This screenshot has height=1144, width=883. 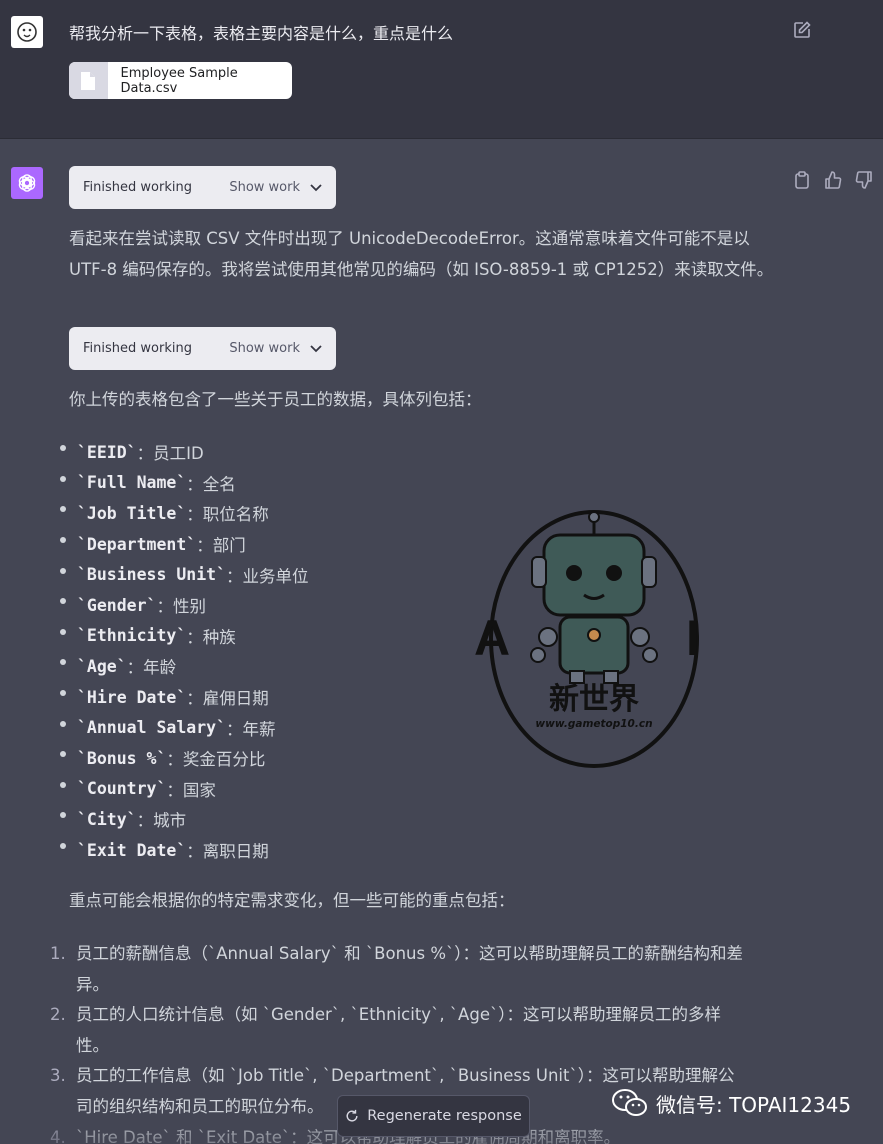 I want to click on openai-logo-icon, so click(x=27, y=183).